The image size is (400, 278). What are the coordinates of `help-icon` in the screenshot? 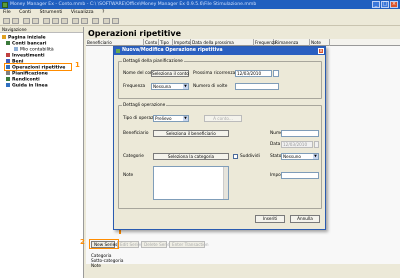 It's located at (106, 21).